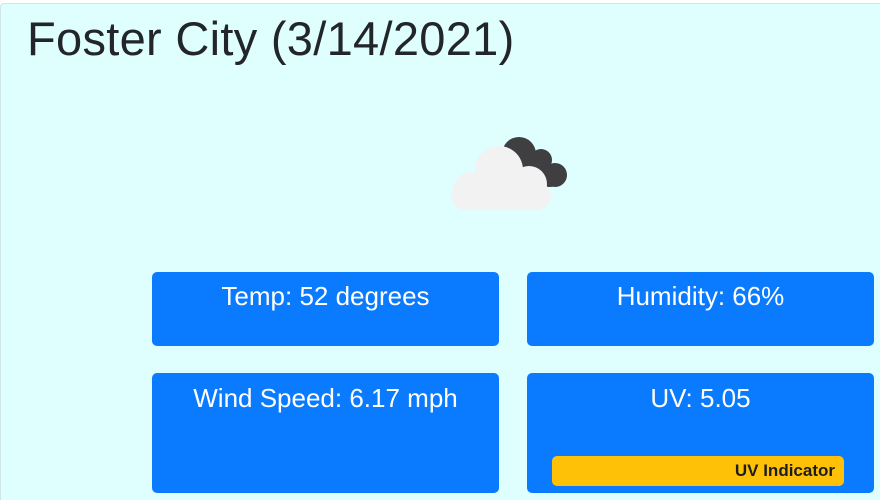  I want to click on cloudy-icon, so click(509, 173).